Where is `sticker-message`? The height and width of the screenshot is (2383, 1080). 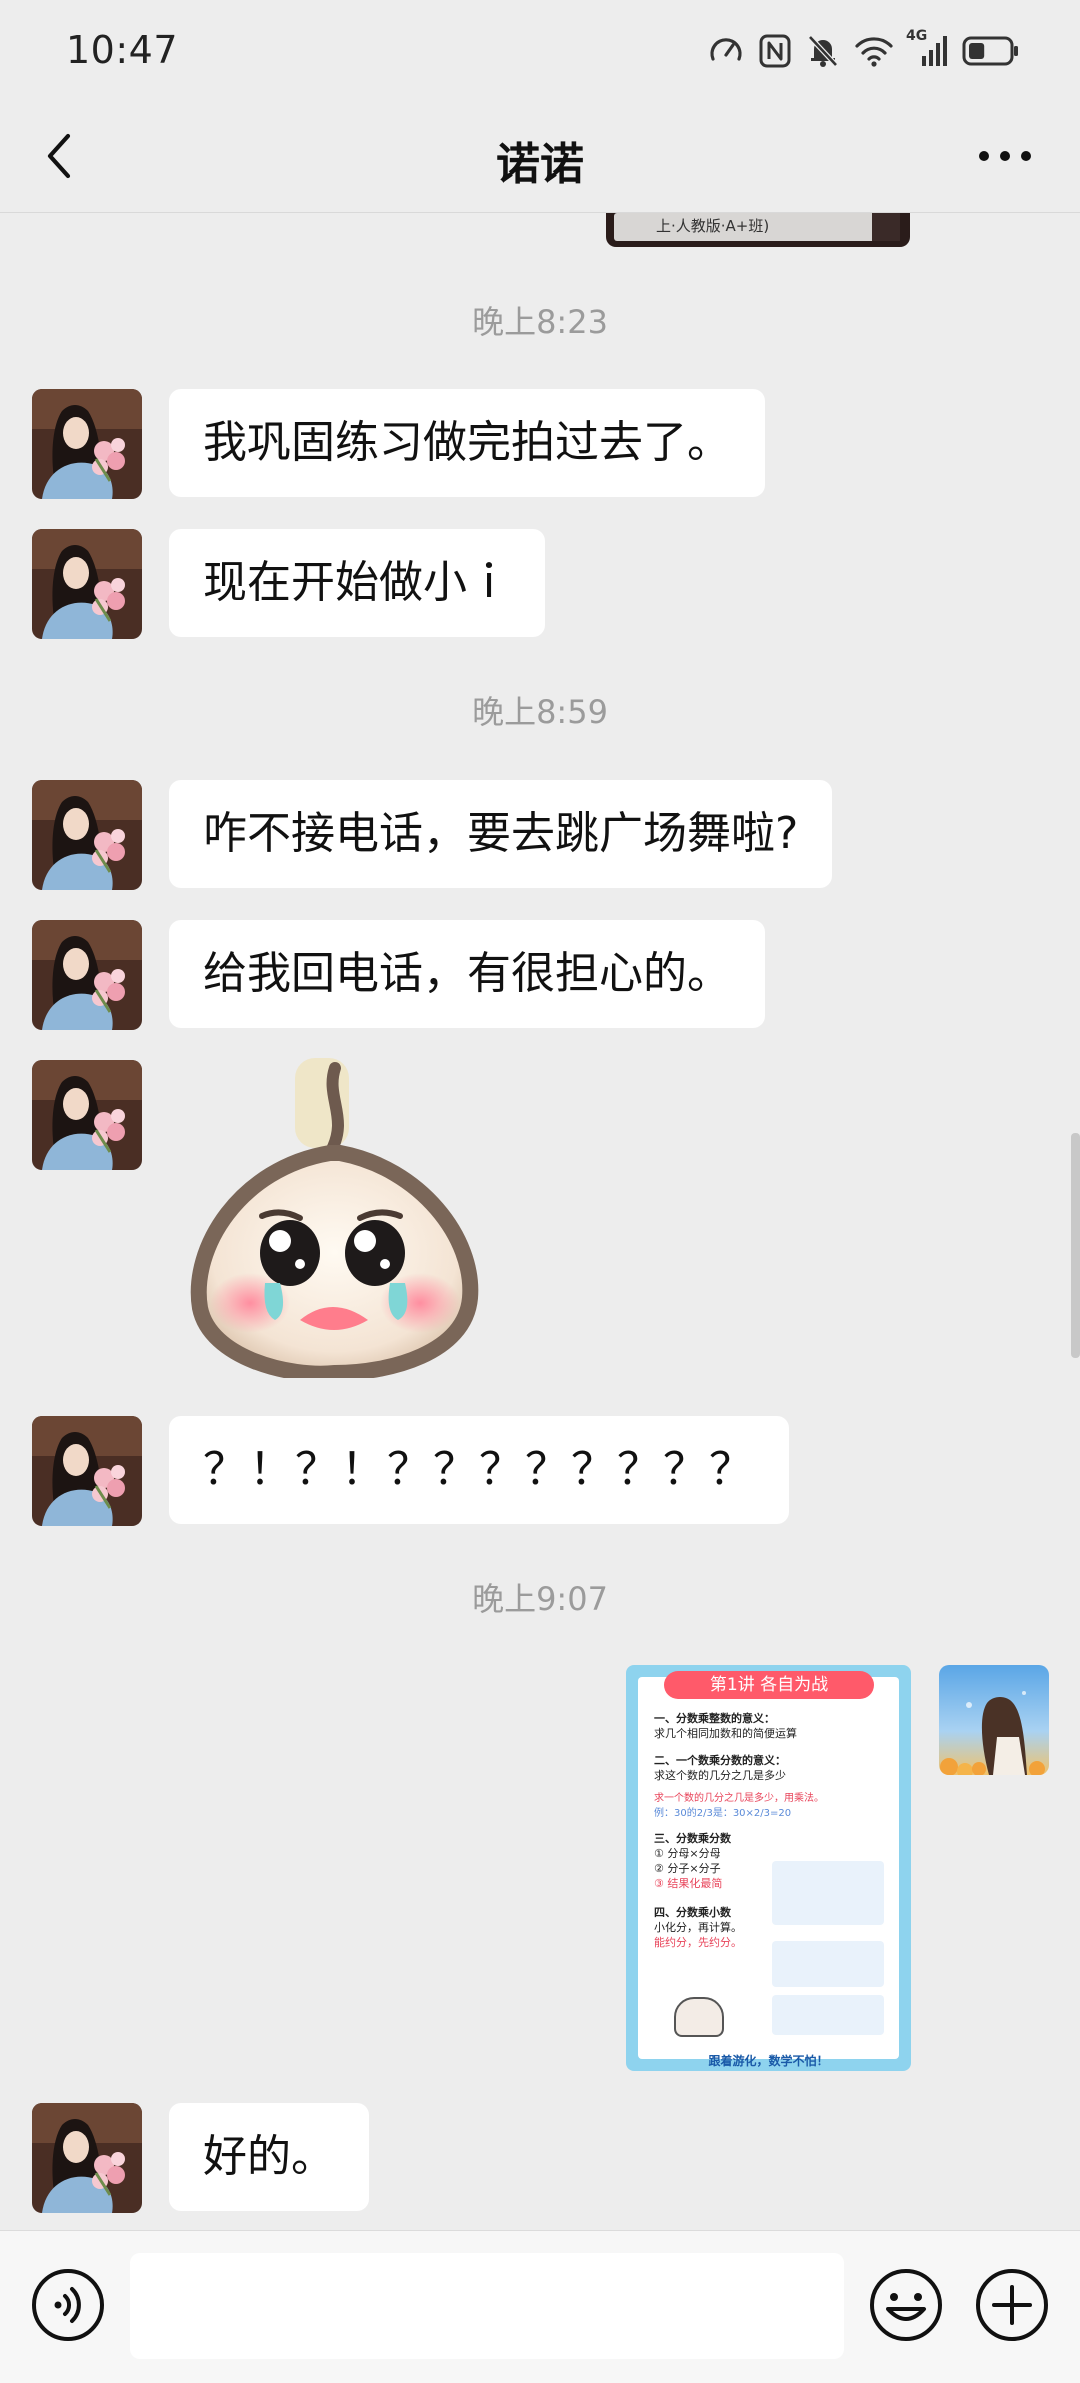 sticker-message is located at coordinates (335, 1220).